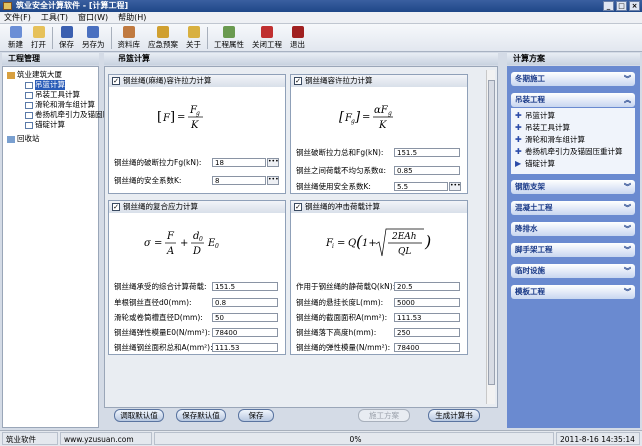  I want to click on scheme-category: 降排水 ︾, so click(573, 229).